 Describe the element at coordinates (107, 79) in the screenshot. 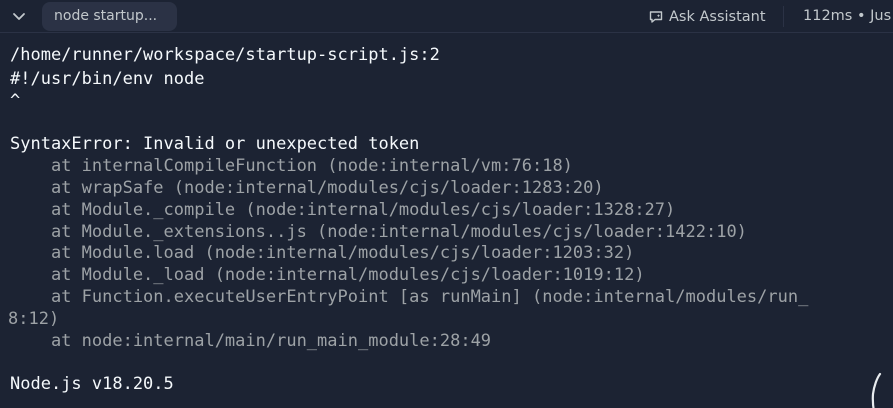

I see `console-line: #!/usr/bin/env node` at that location.